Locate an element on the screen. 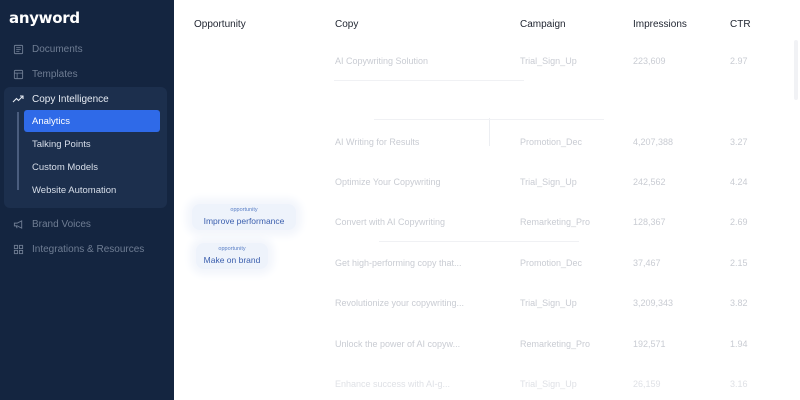 This screenshot has width=800, height=400. table-row-copy: AI Copywriting Solution is located at coordinates (381, 61).